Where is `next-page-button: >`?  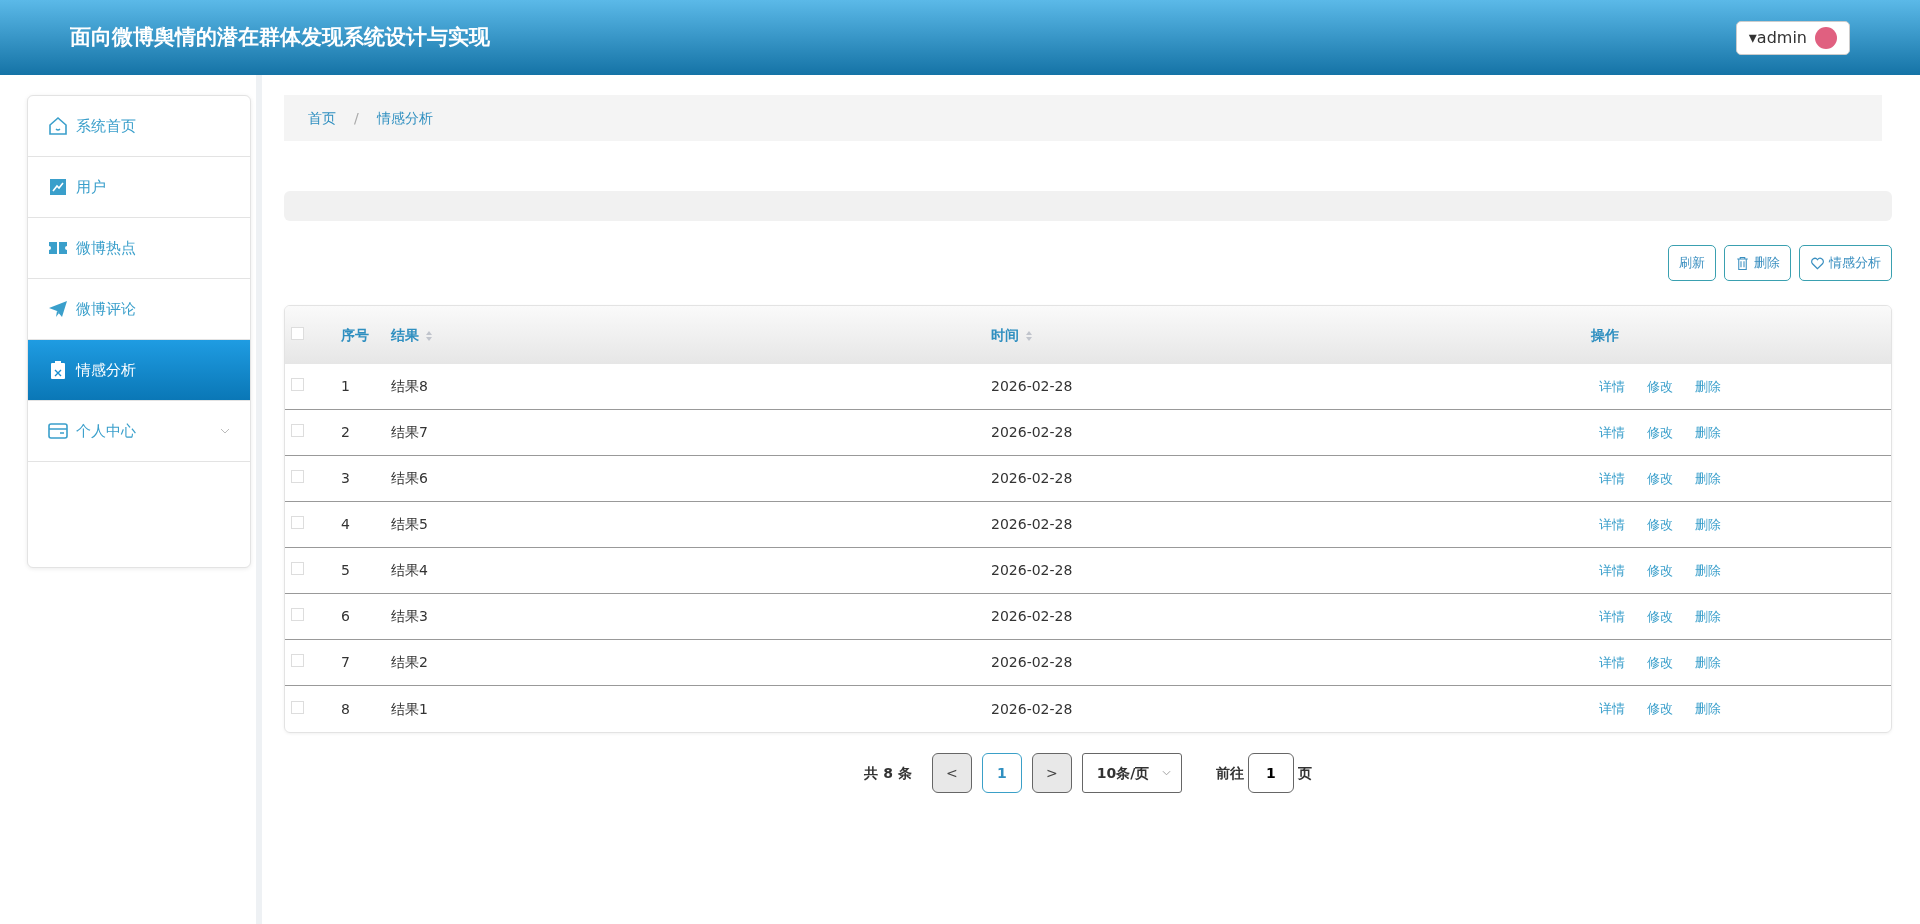
next-page-button: > is located at coordinates (1051, 773).